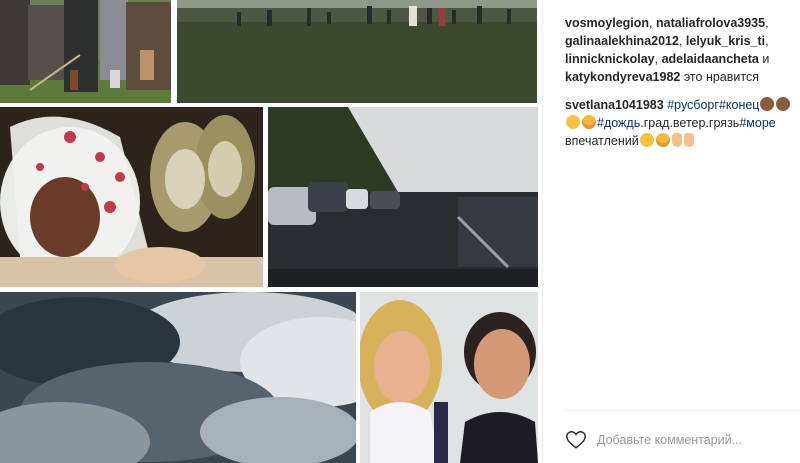 Image resolution: width=800 pixels, height=463 pixels. I want to click on caption-author-link: svetlana1041983, so click(614, 105).